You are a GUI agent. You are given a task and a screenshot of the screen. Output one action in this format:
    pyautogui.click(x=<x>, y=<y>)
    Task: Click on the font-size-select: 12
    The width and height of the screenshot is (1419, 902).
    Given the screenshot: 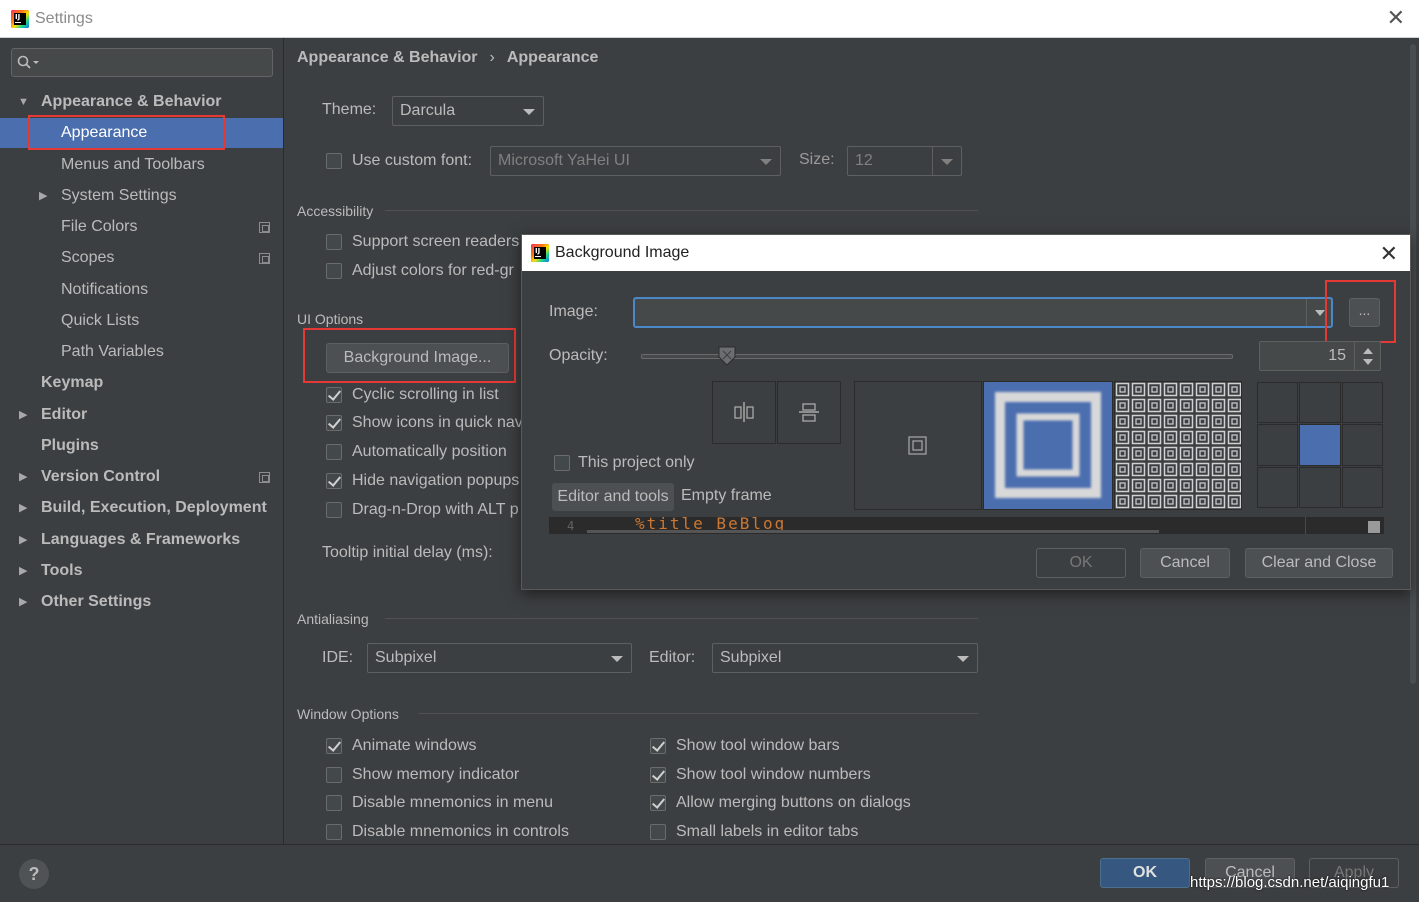 What is the action you would take?
    pyautogui.click(x=904, y=161)
    